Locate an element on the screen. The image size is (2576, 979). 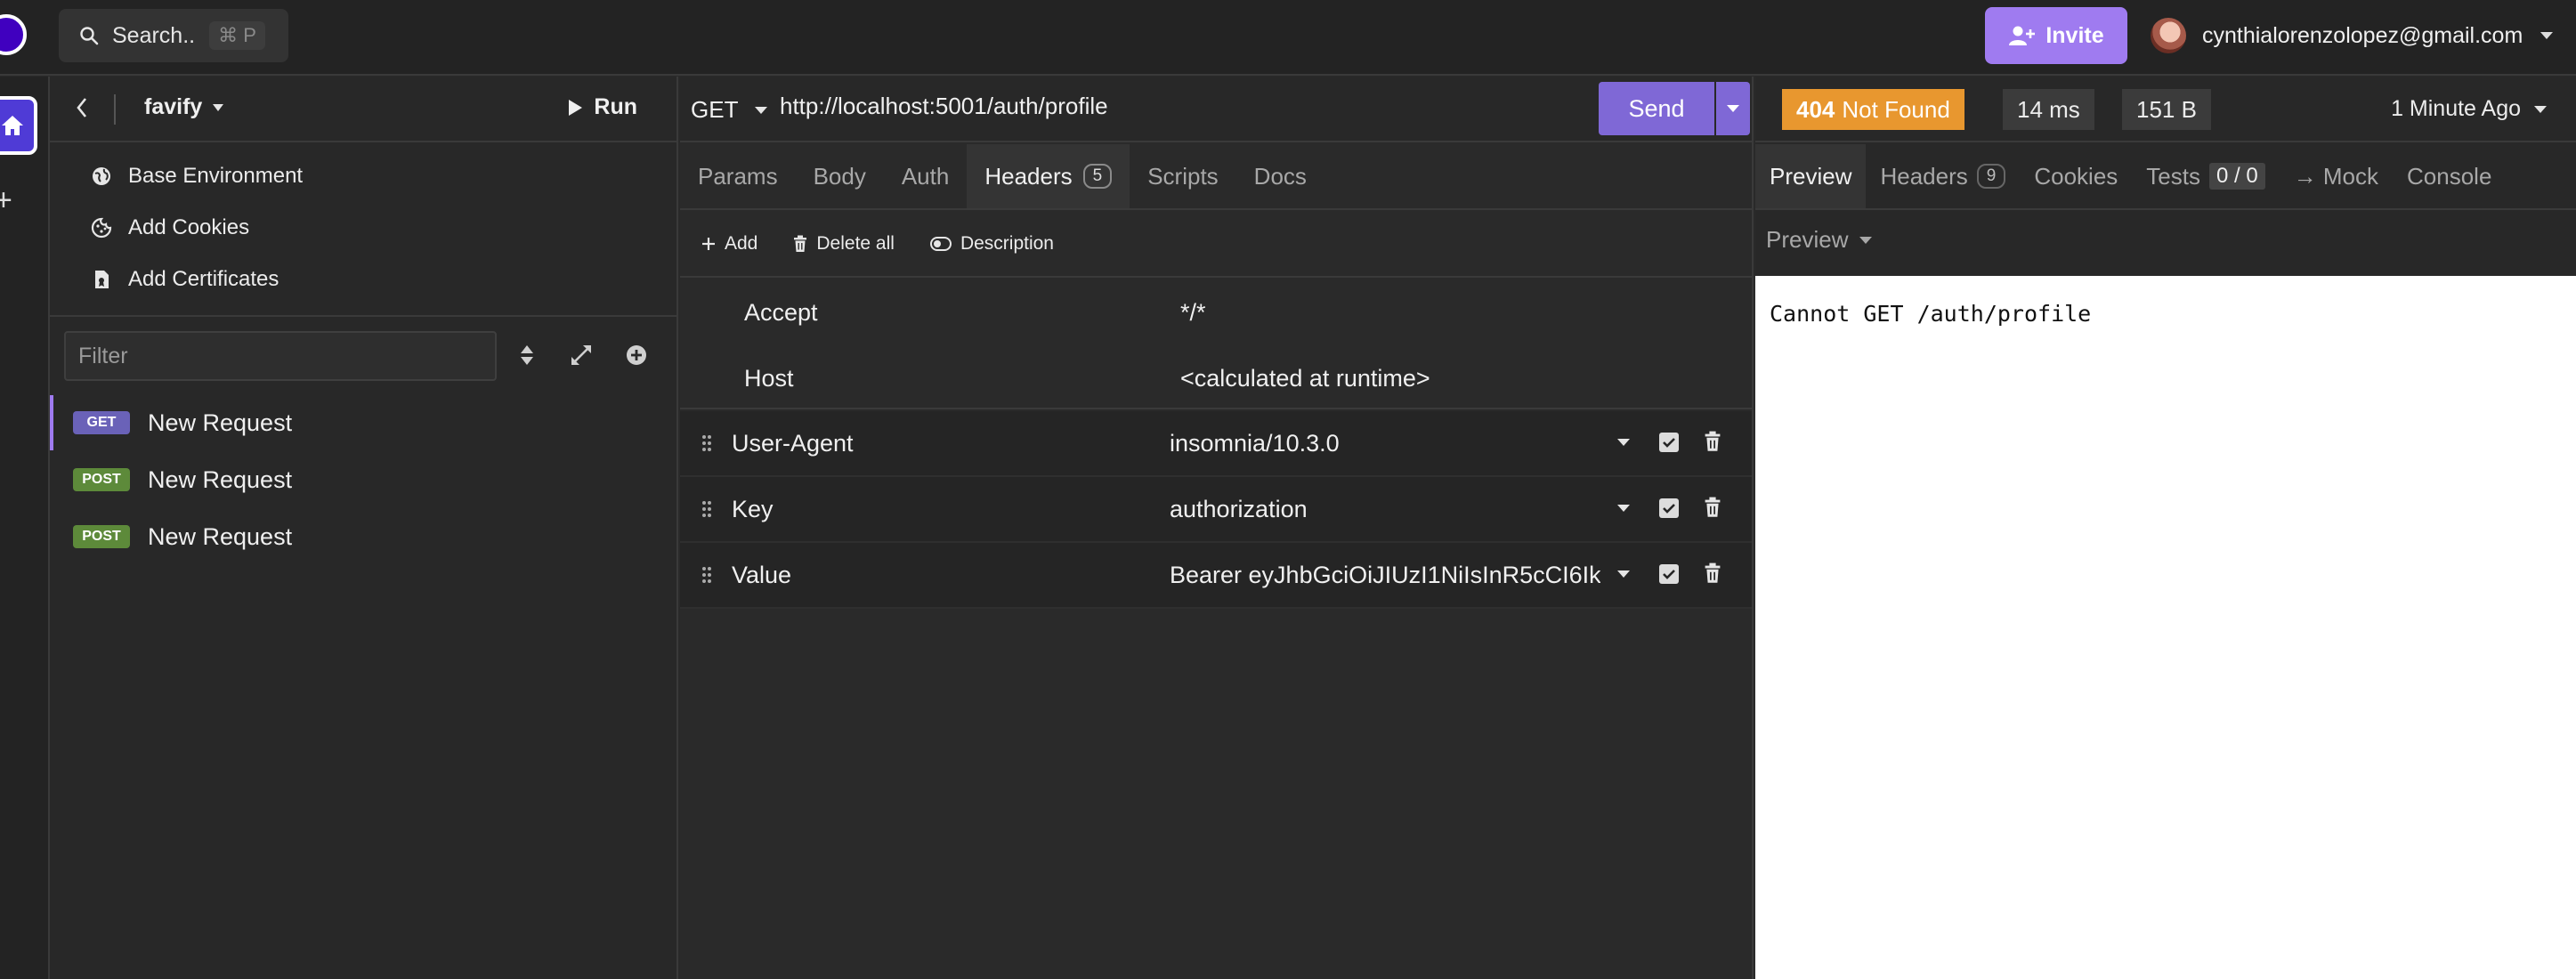
tab-docs: Docs is located at coordinates (1280, 176).